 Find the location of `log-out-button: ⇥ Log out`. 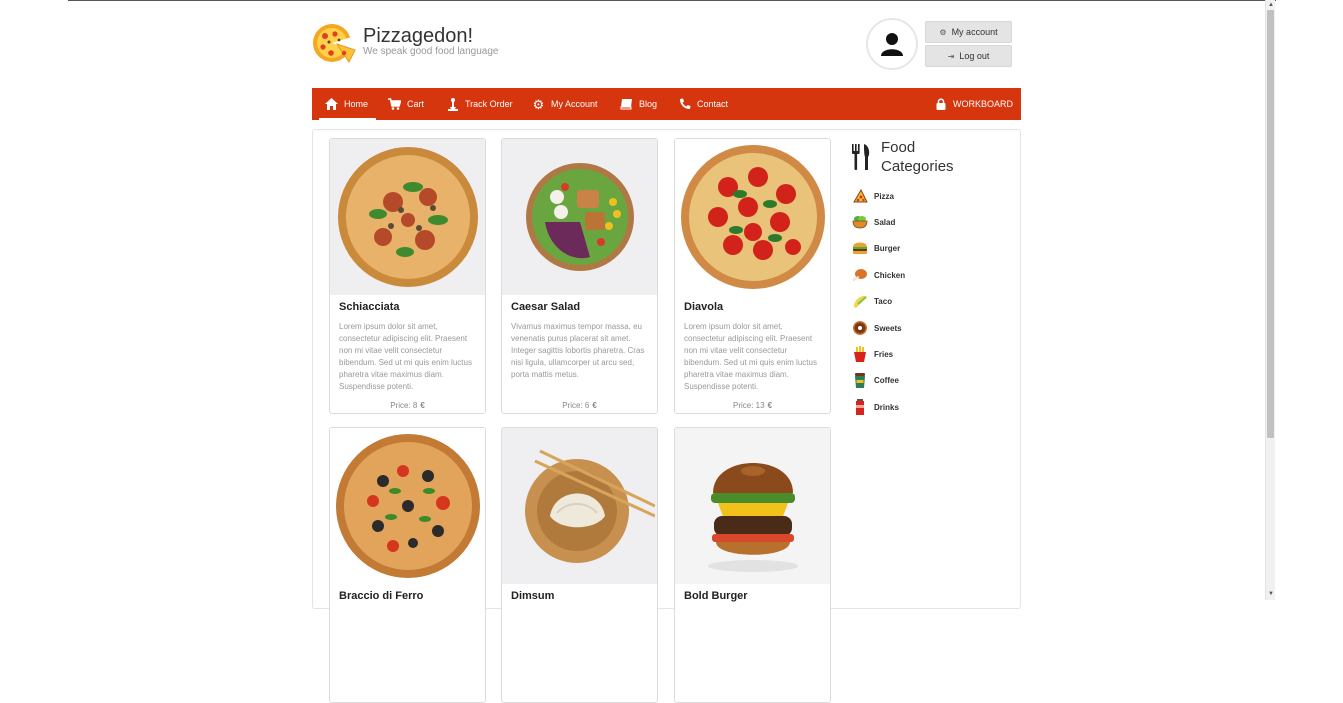

log-out-button: ⇥ Log out is located at coordinates (968, 56).